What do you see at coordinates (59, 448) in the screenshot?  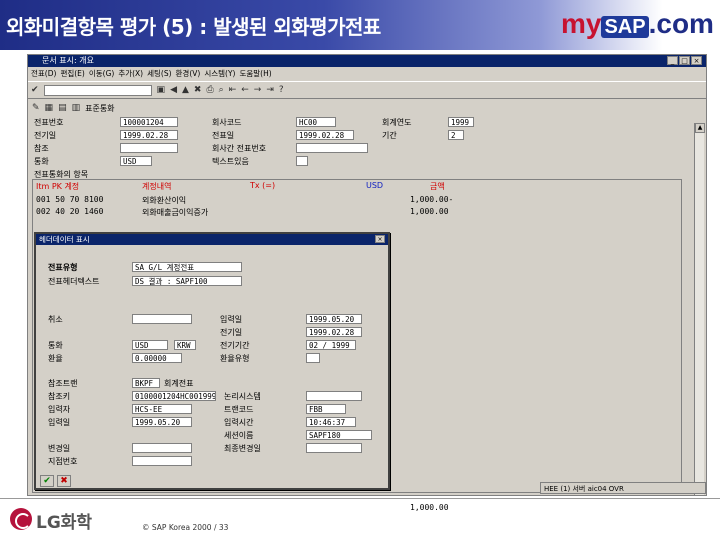 I see `dlg-change-label: 변경일` at bounding box center [59, 448].